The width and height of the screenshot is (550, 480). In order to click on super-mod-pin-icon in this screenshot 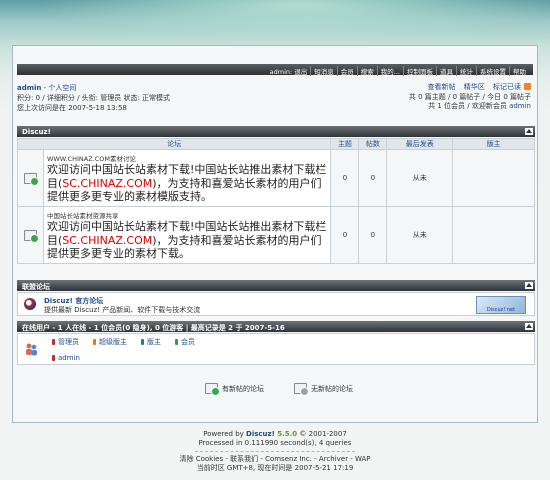, I will do `click(94, 342)`.